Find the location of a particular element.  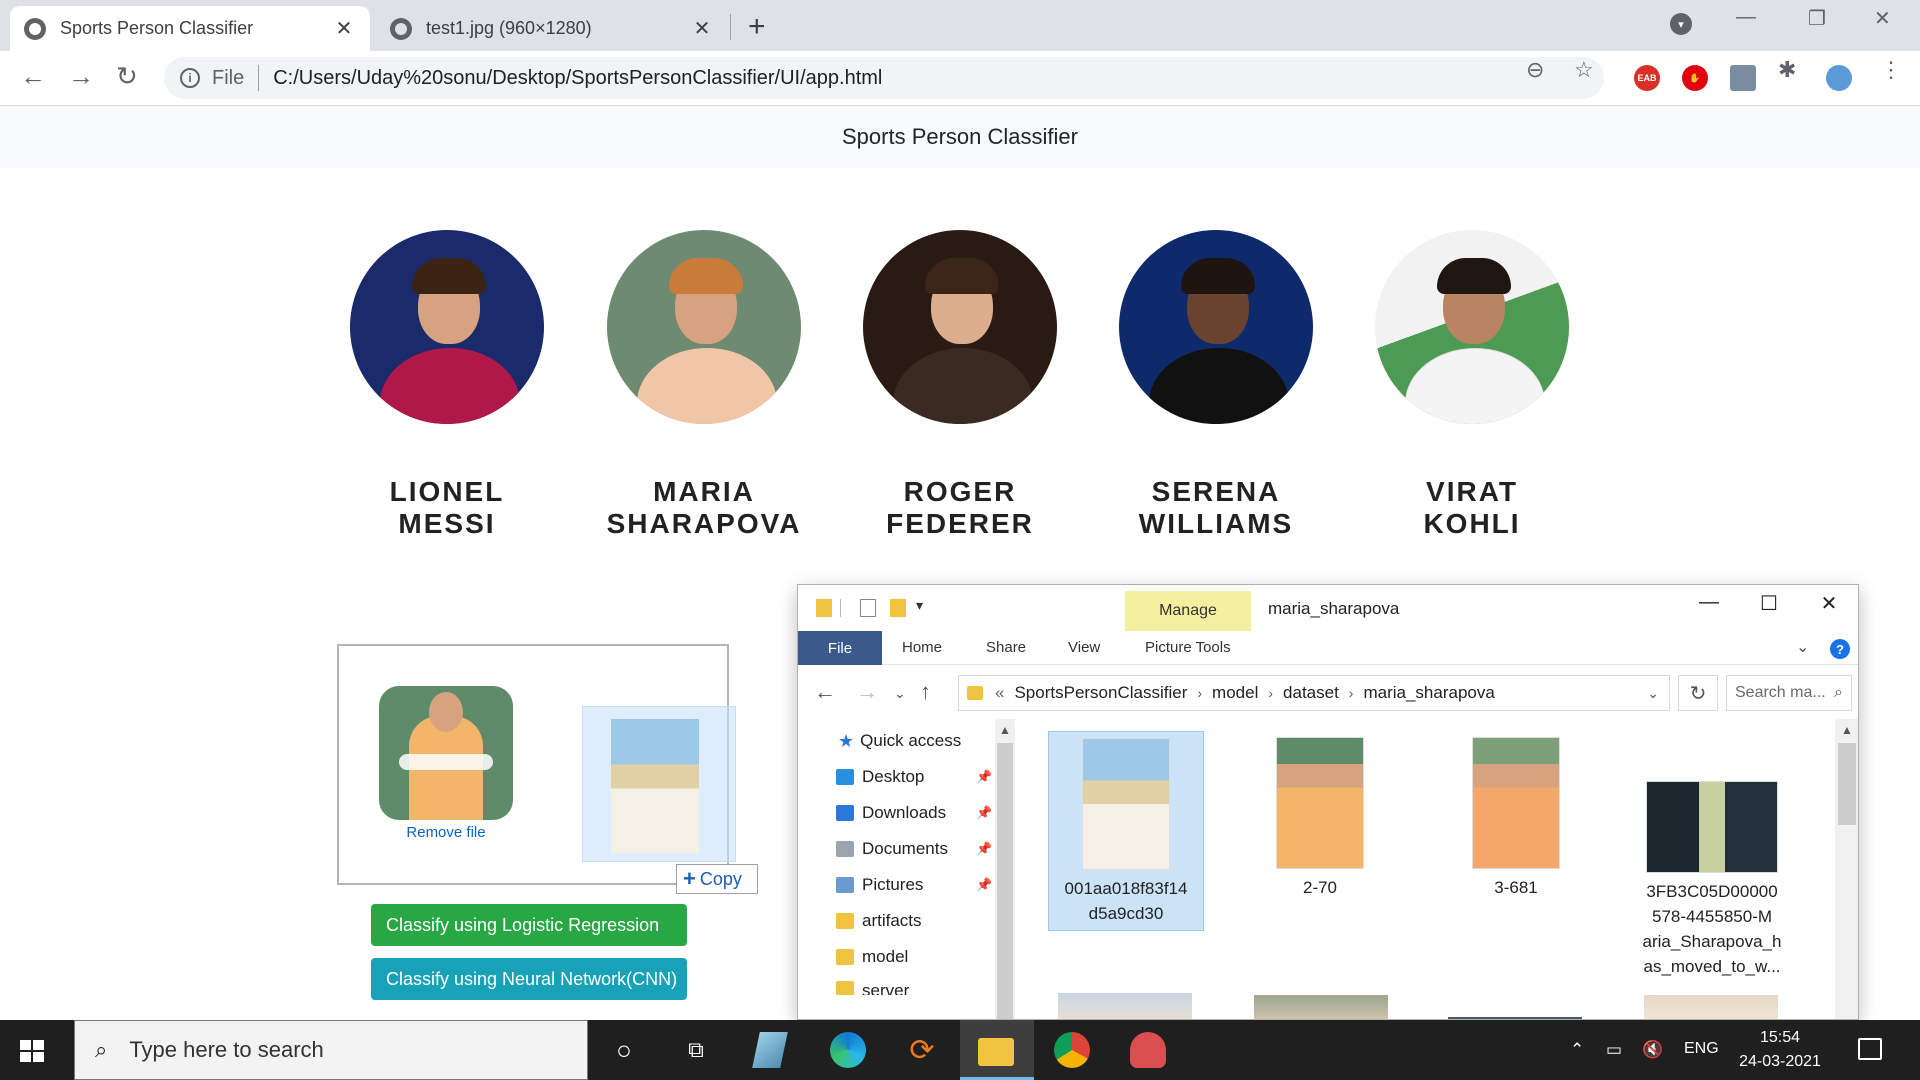

nav-item-documents: Documents is located at coordinates (892, 849).